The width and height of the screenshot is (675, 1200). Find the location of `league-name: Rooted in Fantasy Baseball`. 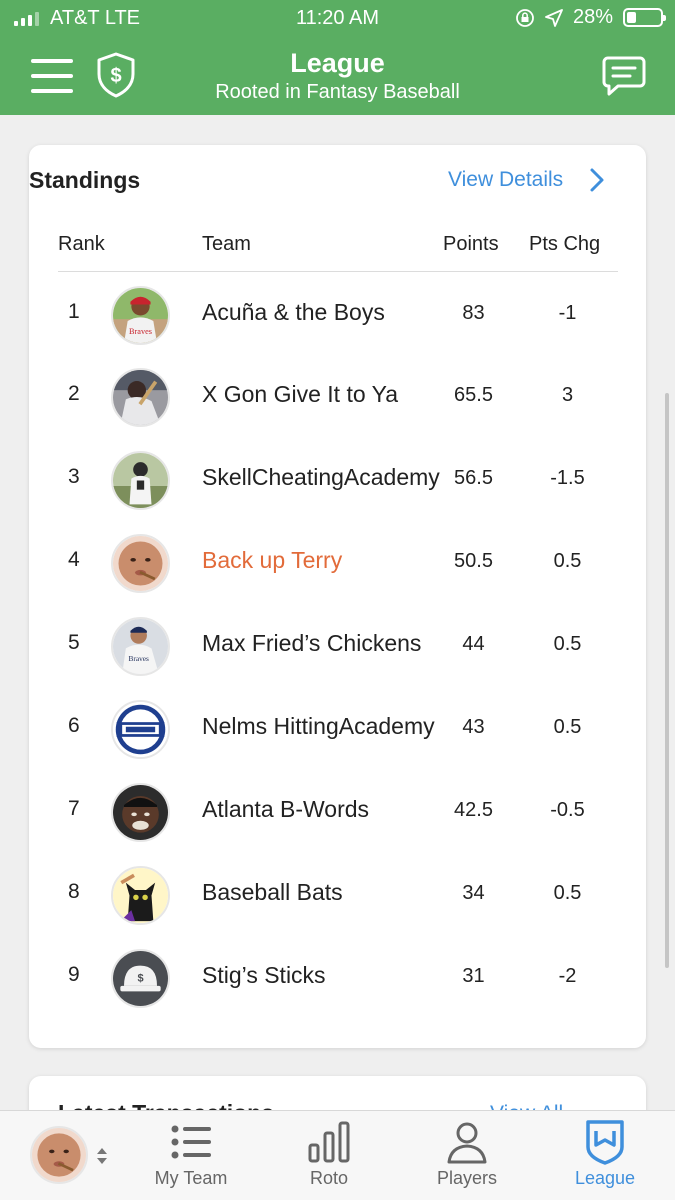

league-name: Rooted in Fantasy Baseball is located at coordinates (337, 92).